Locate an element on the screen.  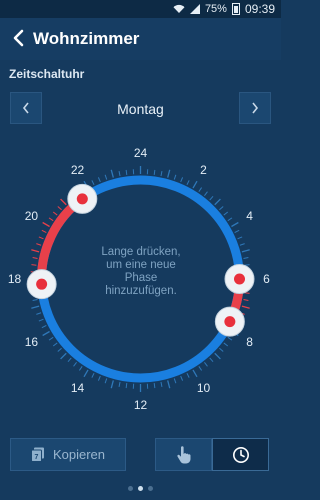
hour-label: 14 is located at coordinates (78, 388).